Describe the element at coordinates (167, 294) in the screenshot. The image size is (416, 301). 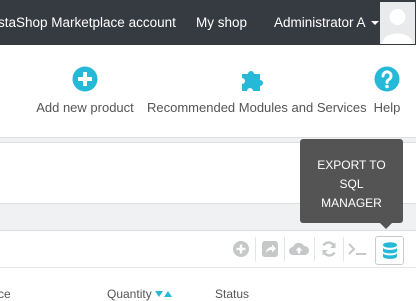
I see `sort-asc-icon` at that location.